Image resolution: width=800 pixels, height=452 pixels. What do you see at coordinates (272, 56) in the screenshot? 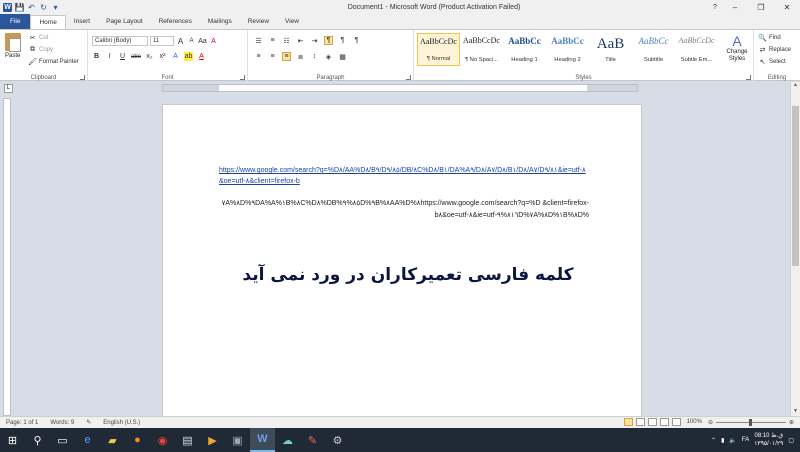
I see `align-center-icon: ≡` at bounding box center [272, 56].